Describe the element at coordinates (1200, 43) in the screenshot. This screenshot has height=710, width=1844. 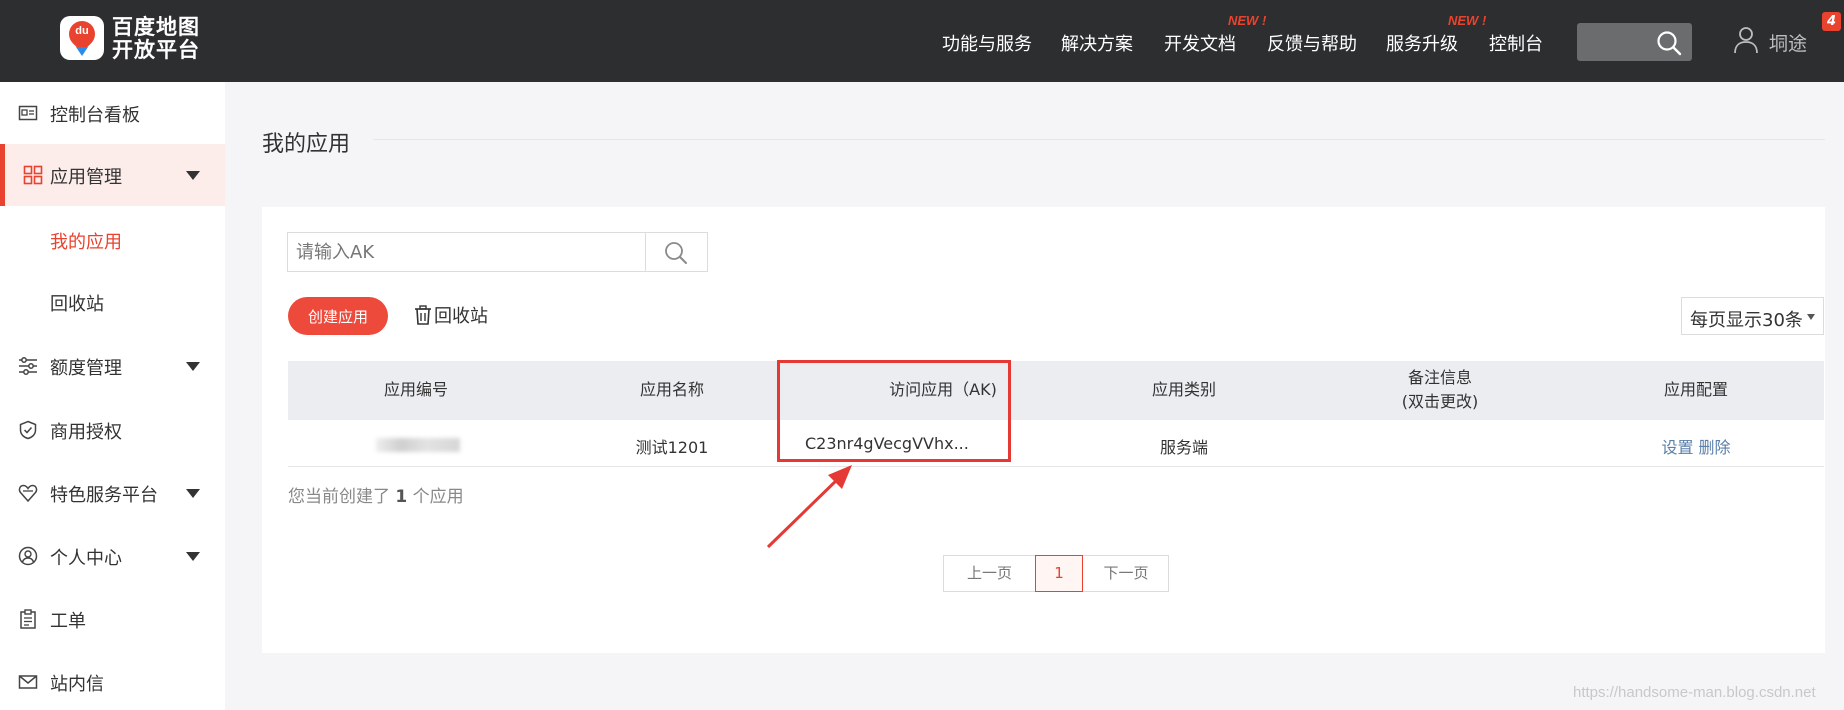
I see `nav-dev-docs: 开发文档` at that location.